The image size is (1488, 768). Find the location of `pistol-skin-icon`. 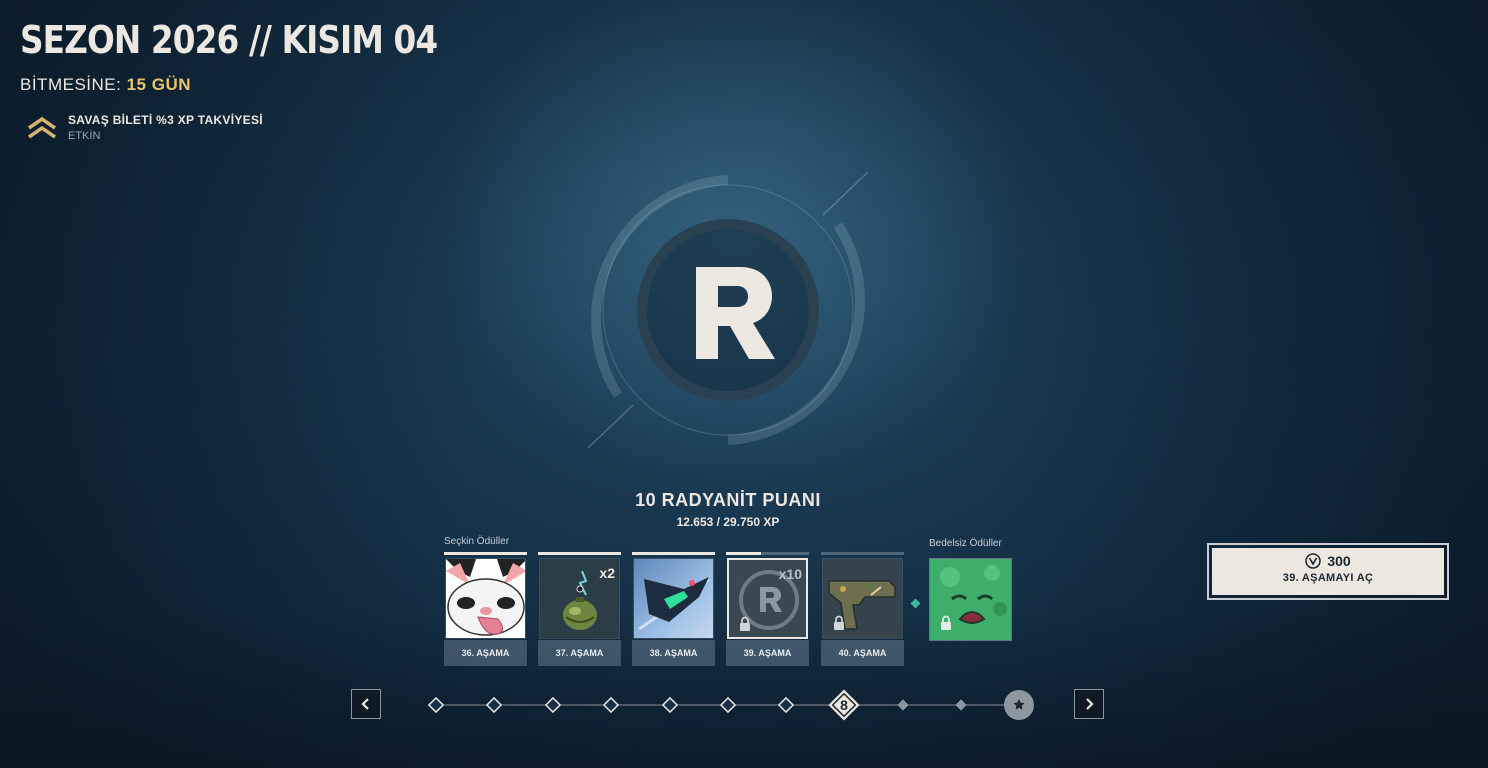

pistol-skin-icon is located at coordinates (862, 598).